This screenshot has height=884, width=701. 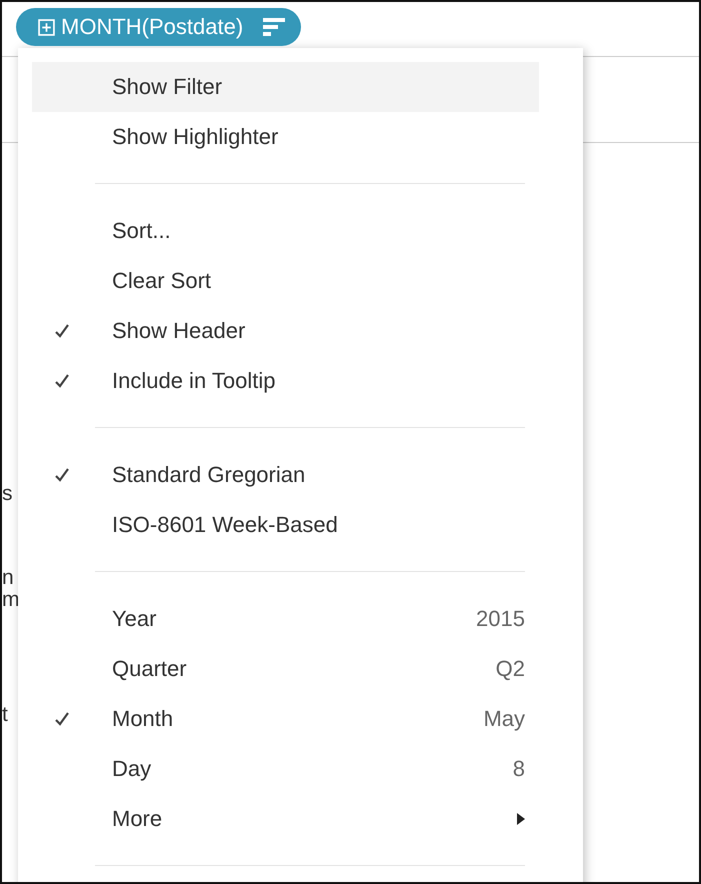 What do you see at coordinates (285, 769) in the screenshot?
I see `menu-item: Day 8` at bounding box center [285, 769].